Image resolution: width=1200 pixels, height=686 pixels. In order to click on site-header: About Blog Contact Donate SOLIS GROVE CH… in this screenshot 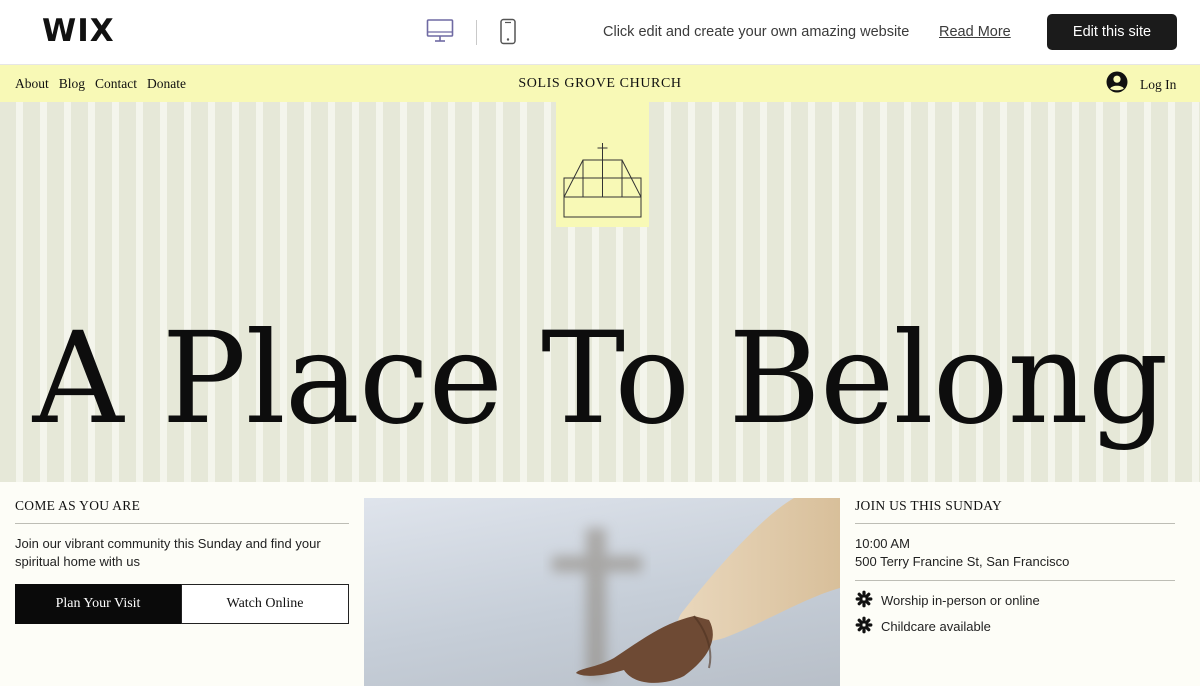, I will do `click(600, 83)`.